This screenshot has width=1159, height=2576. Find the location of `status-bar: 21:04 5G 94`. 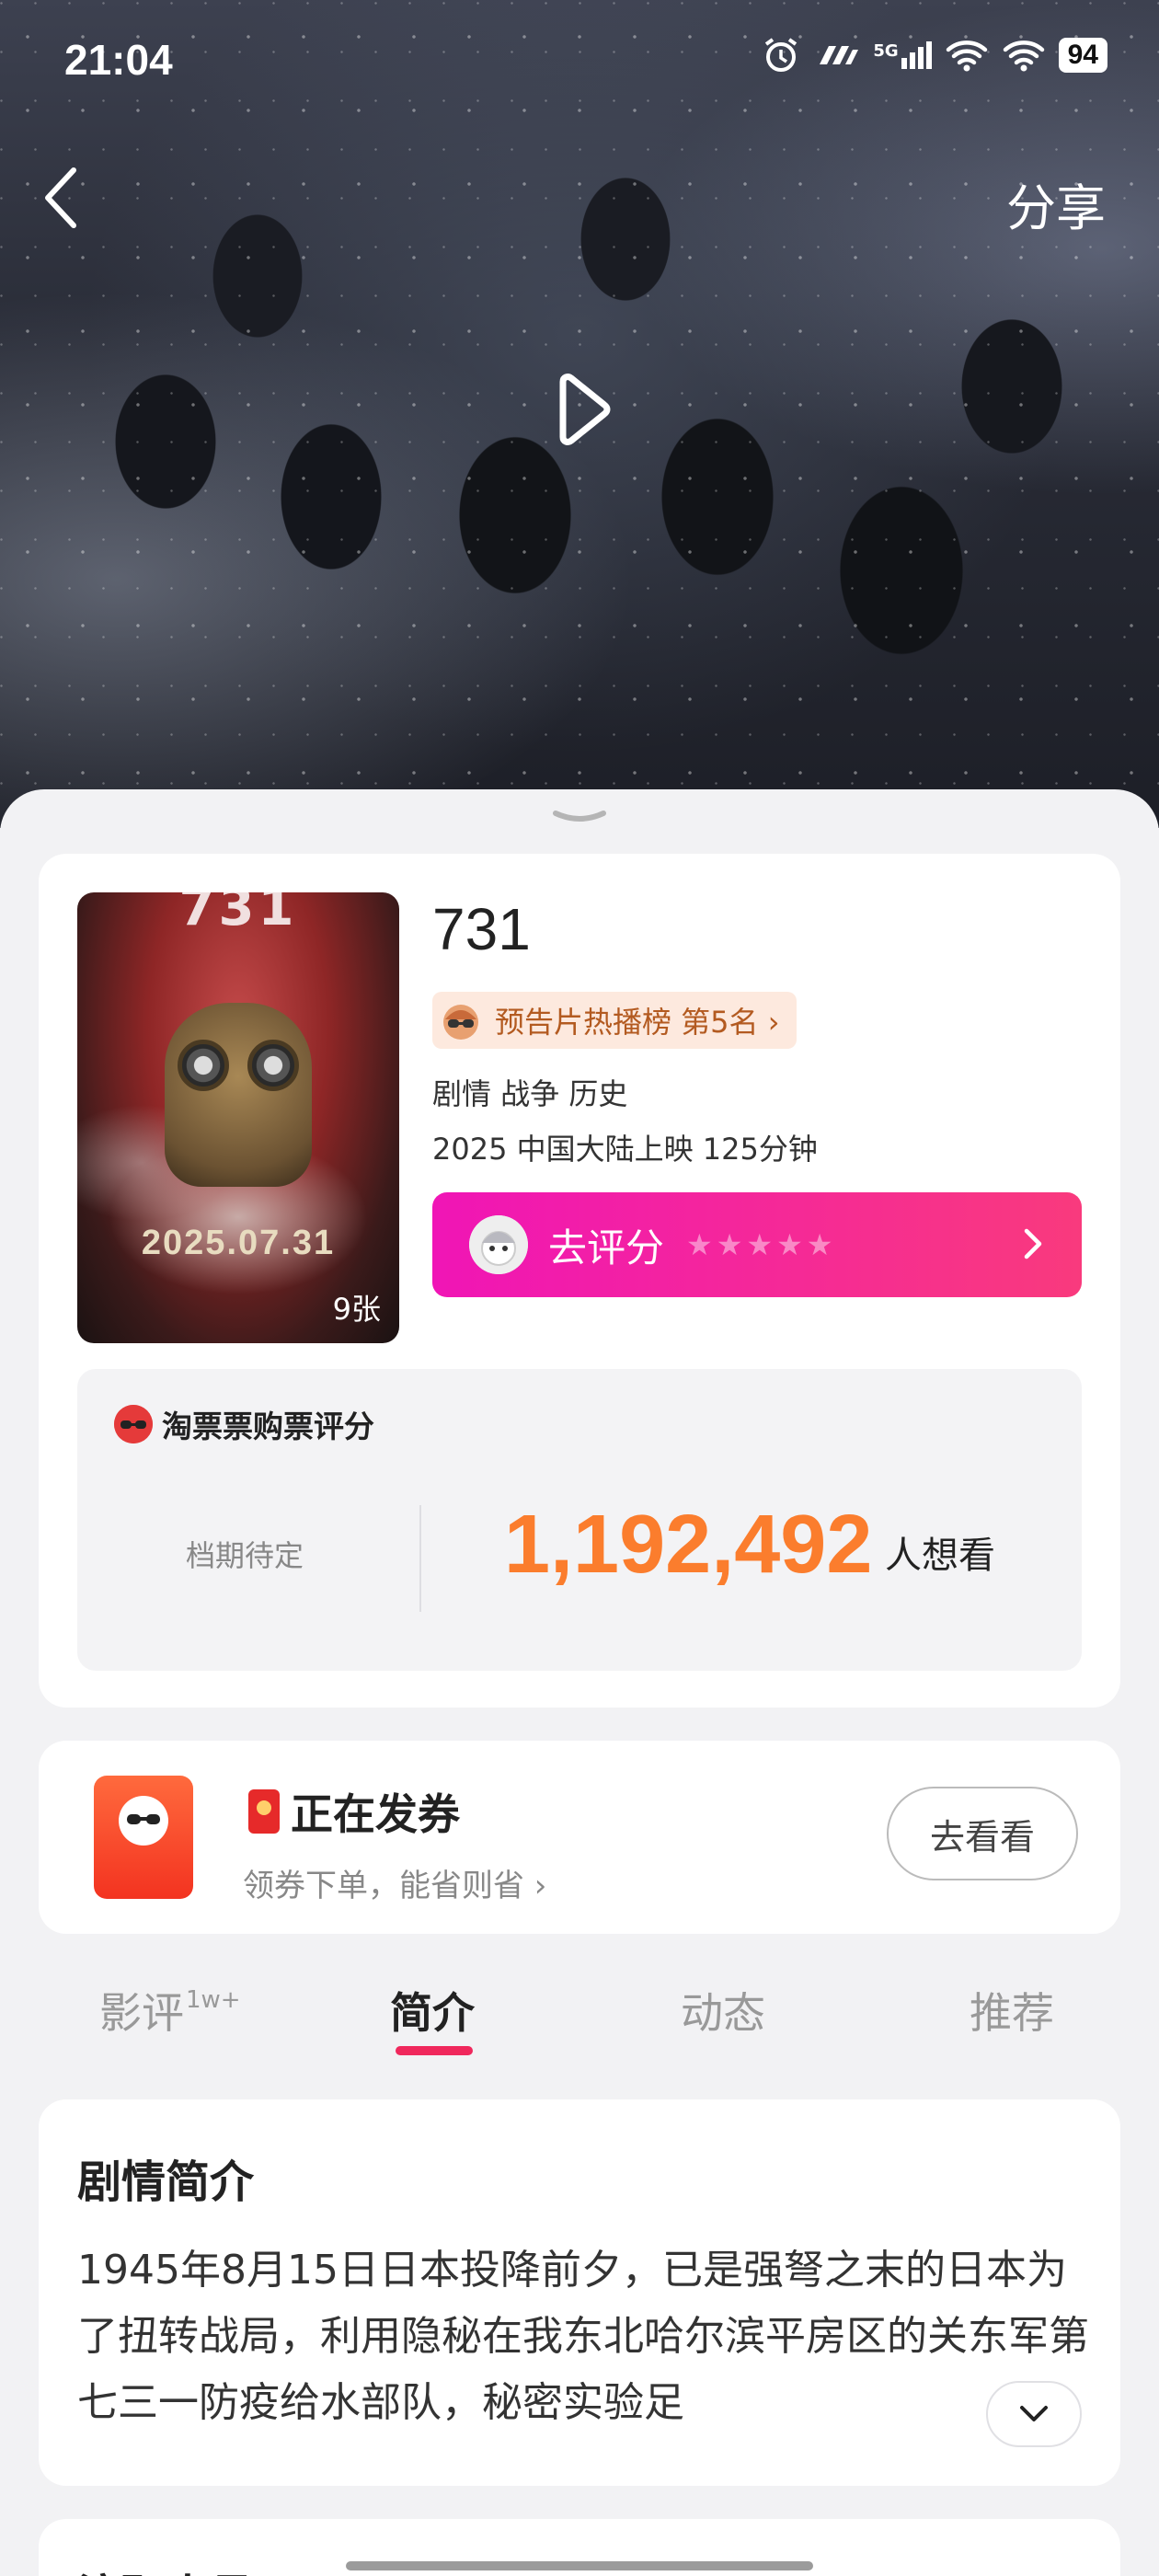

status-bar: 21:04 5G 94 is located at coordinates (579, 60).